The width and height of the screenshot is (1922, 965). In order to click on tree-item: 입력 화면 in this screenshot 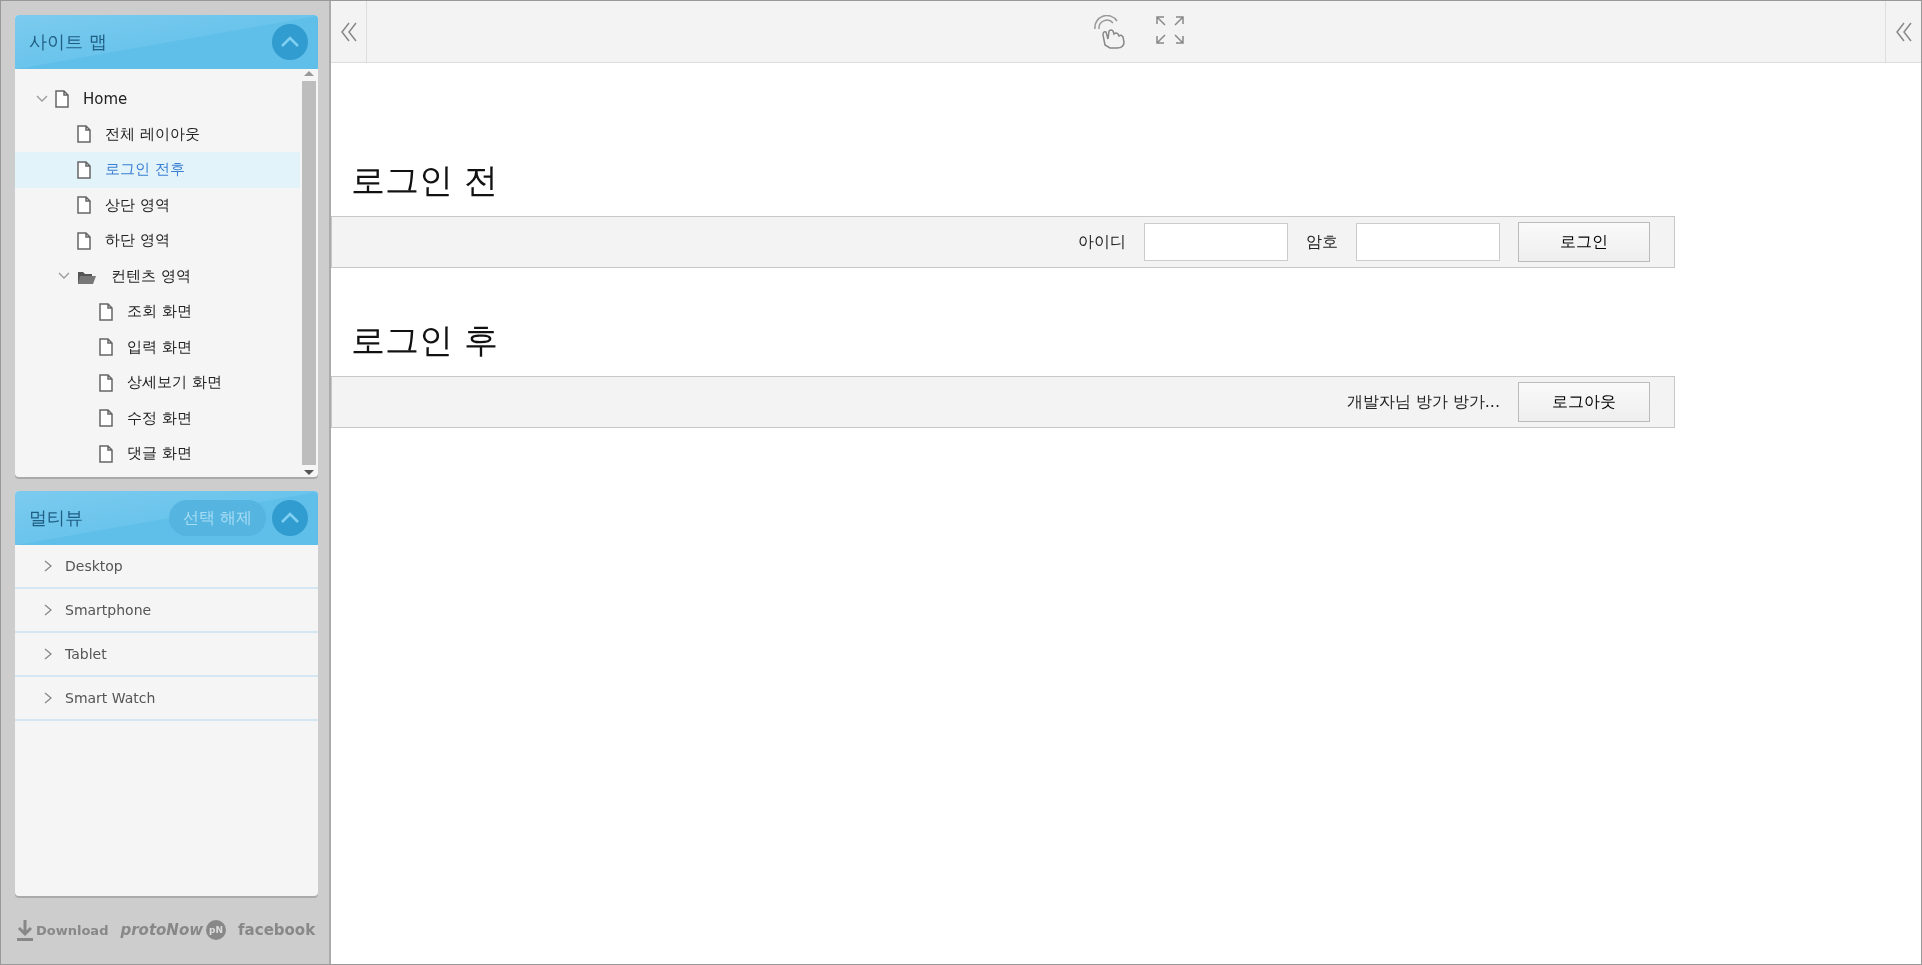, I will do `click(157, 347)`.